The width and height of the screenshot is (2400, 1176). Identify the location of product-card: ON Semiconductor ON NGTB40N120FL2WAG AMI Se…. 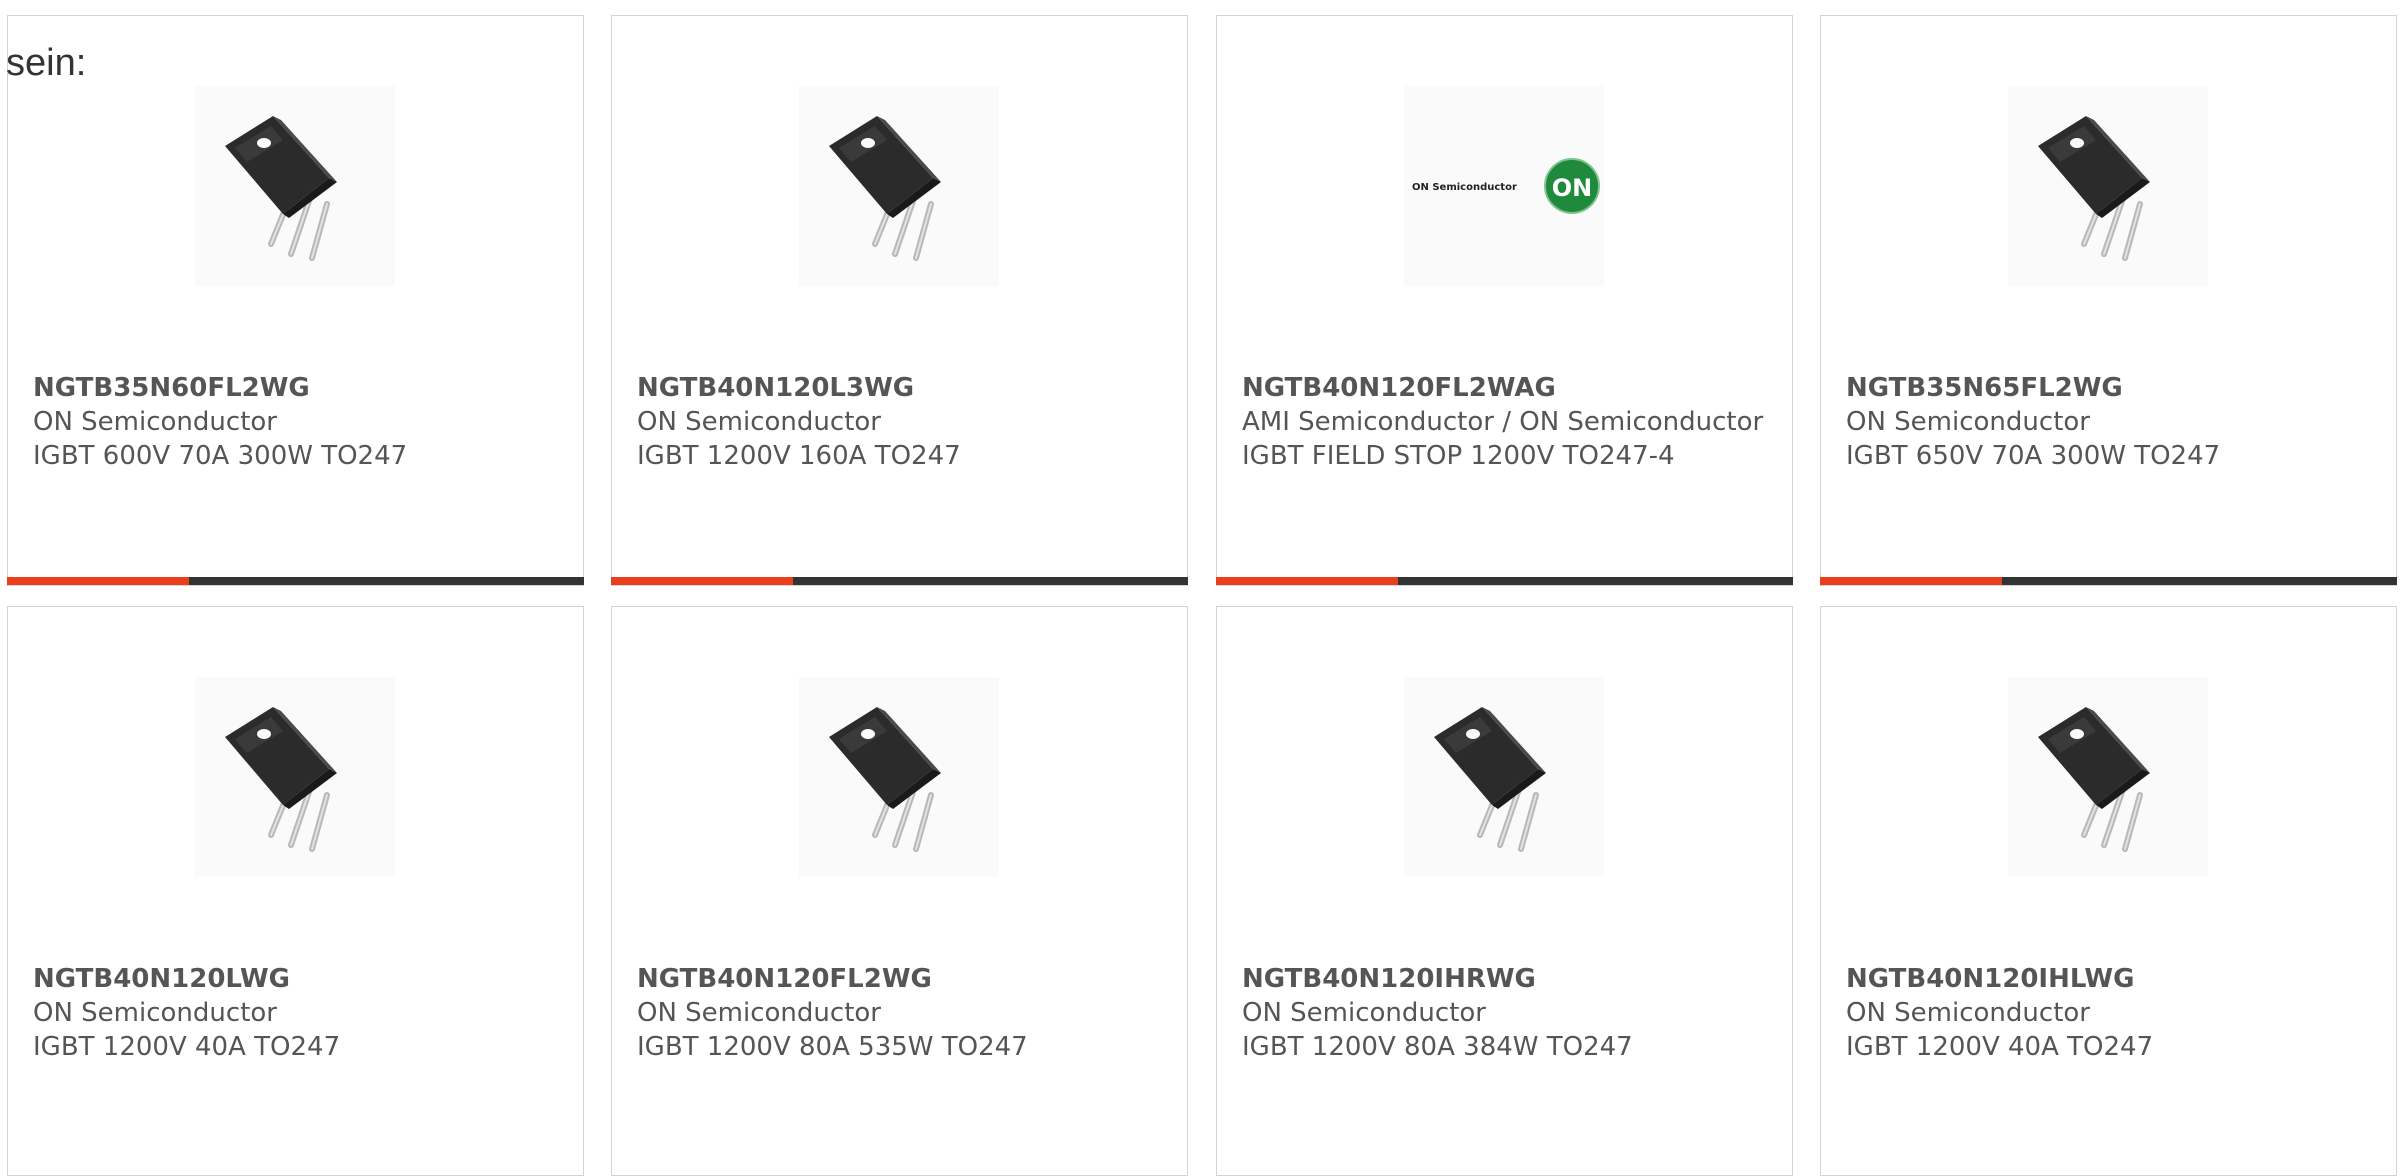
(1504, 300).